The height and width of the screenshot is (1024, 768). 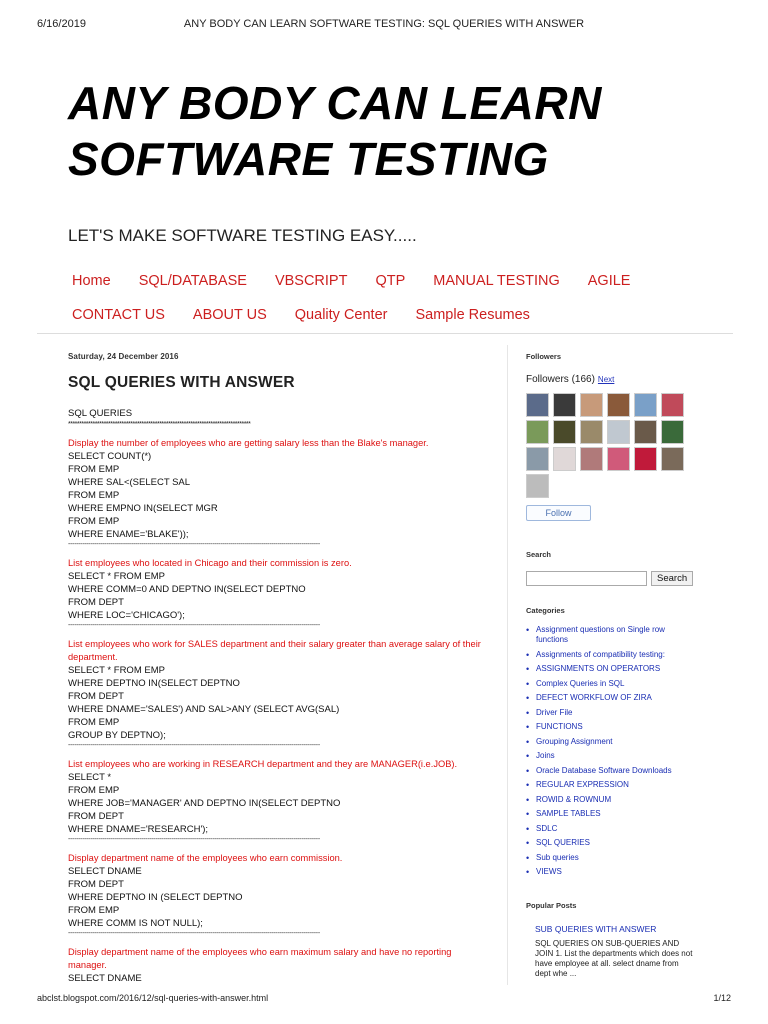 What do you see at coordinates (496, 281) in the screenshot?
I see `nav-link-manual-testing: MANUAL TESTING` at bounding box center [496, 281].